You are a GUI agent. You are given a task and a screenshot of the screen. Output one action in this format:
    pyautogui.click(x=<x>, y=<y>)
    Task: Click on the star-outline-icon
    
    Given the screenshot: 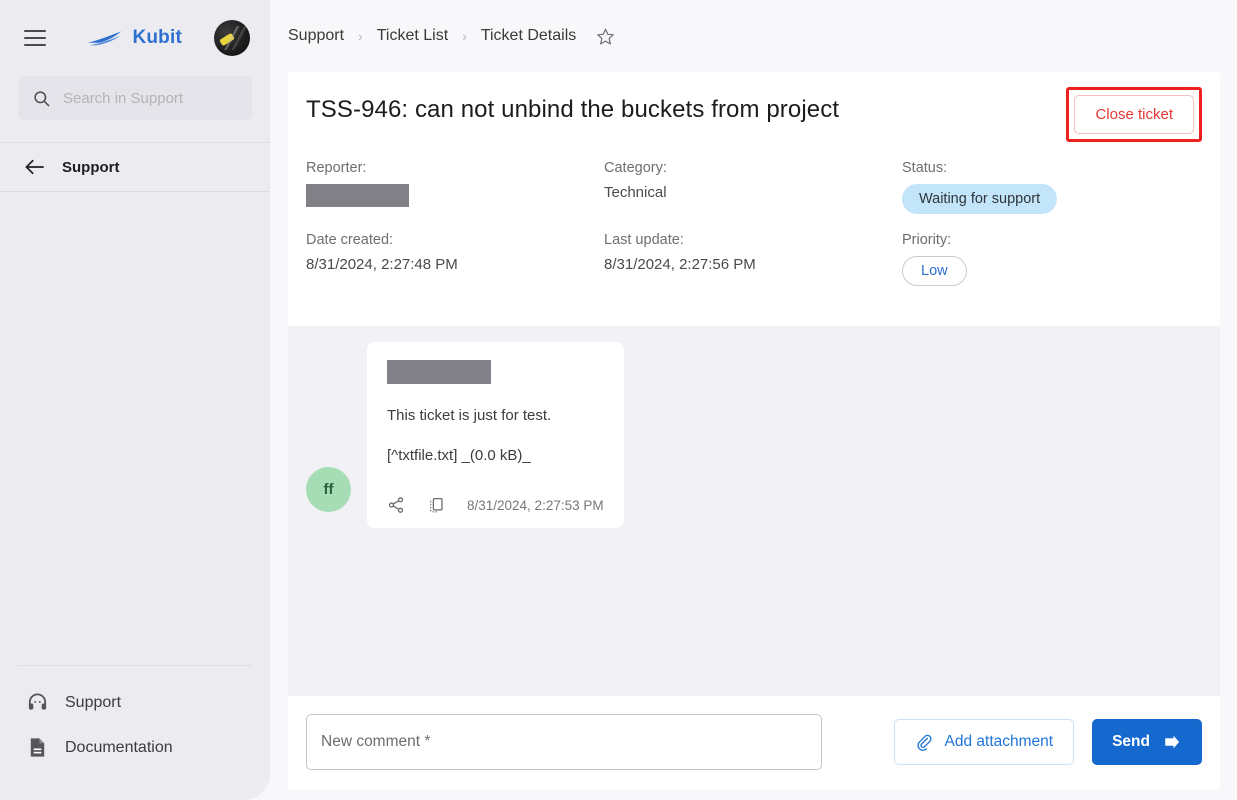 What is the action you would take?
    pyautogui.click(x=606, y=36)
    